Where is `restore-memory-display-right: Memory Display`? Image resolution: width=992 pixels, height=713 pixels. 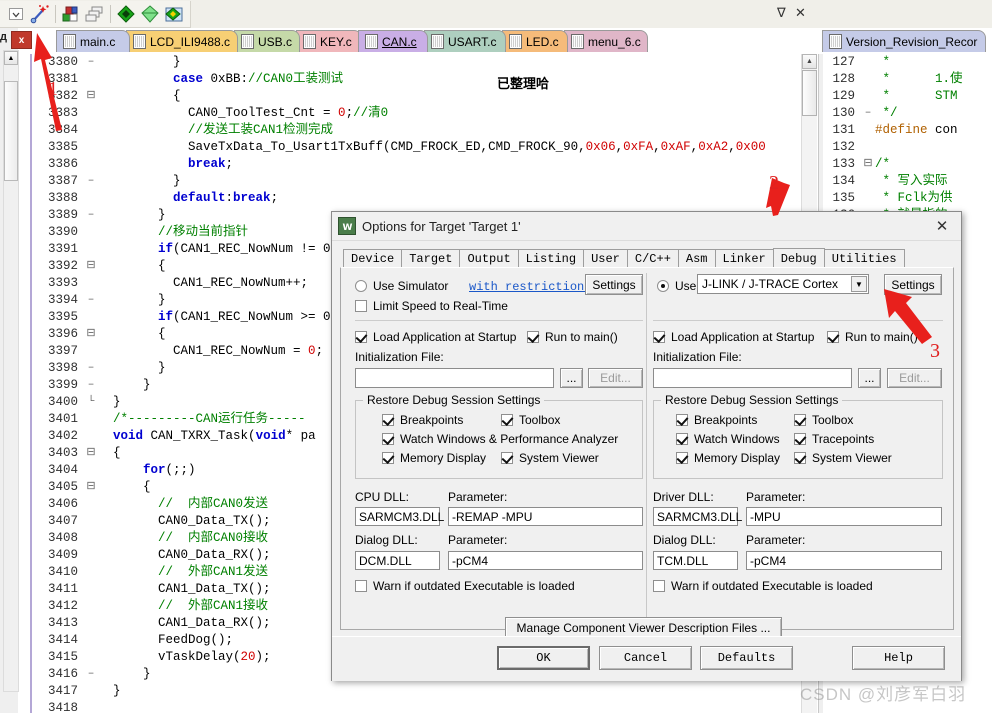
restore-memory-display-right: Memory Display is located at coordinates (728, 458).